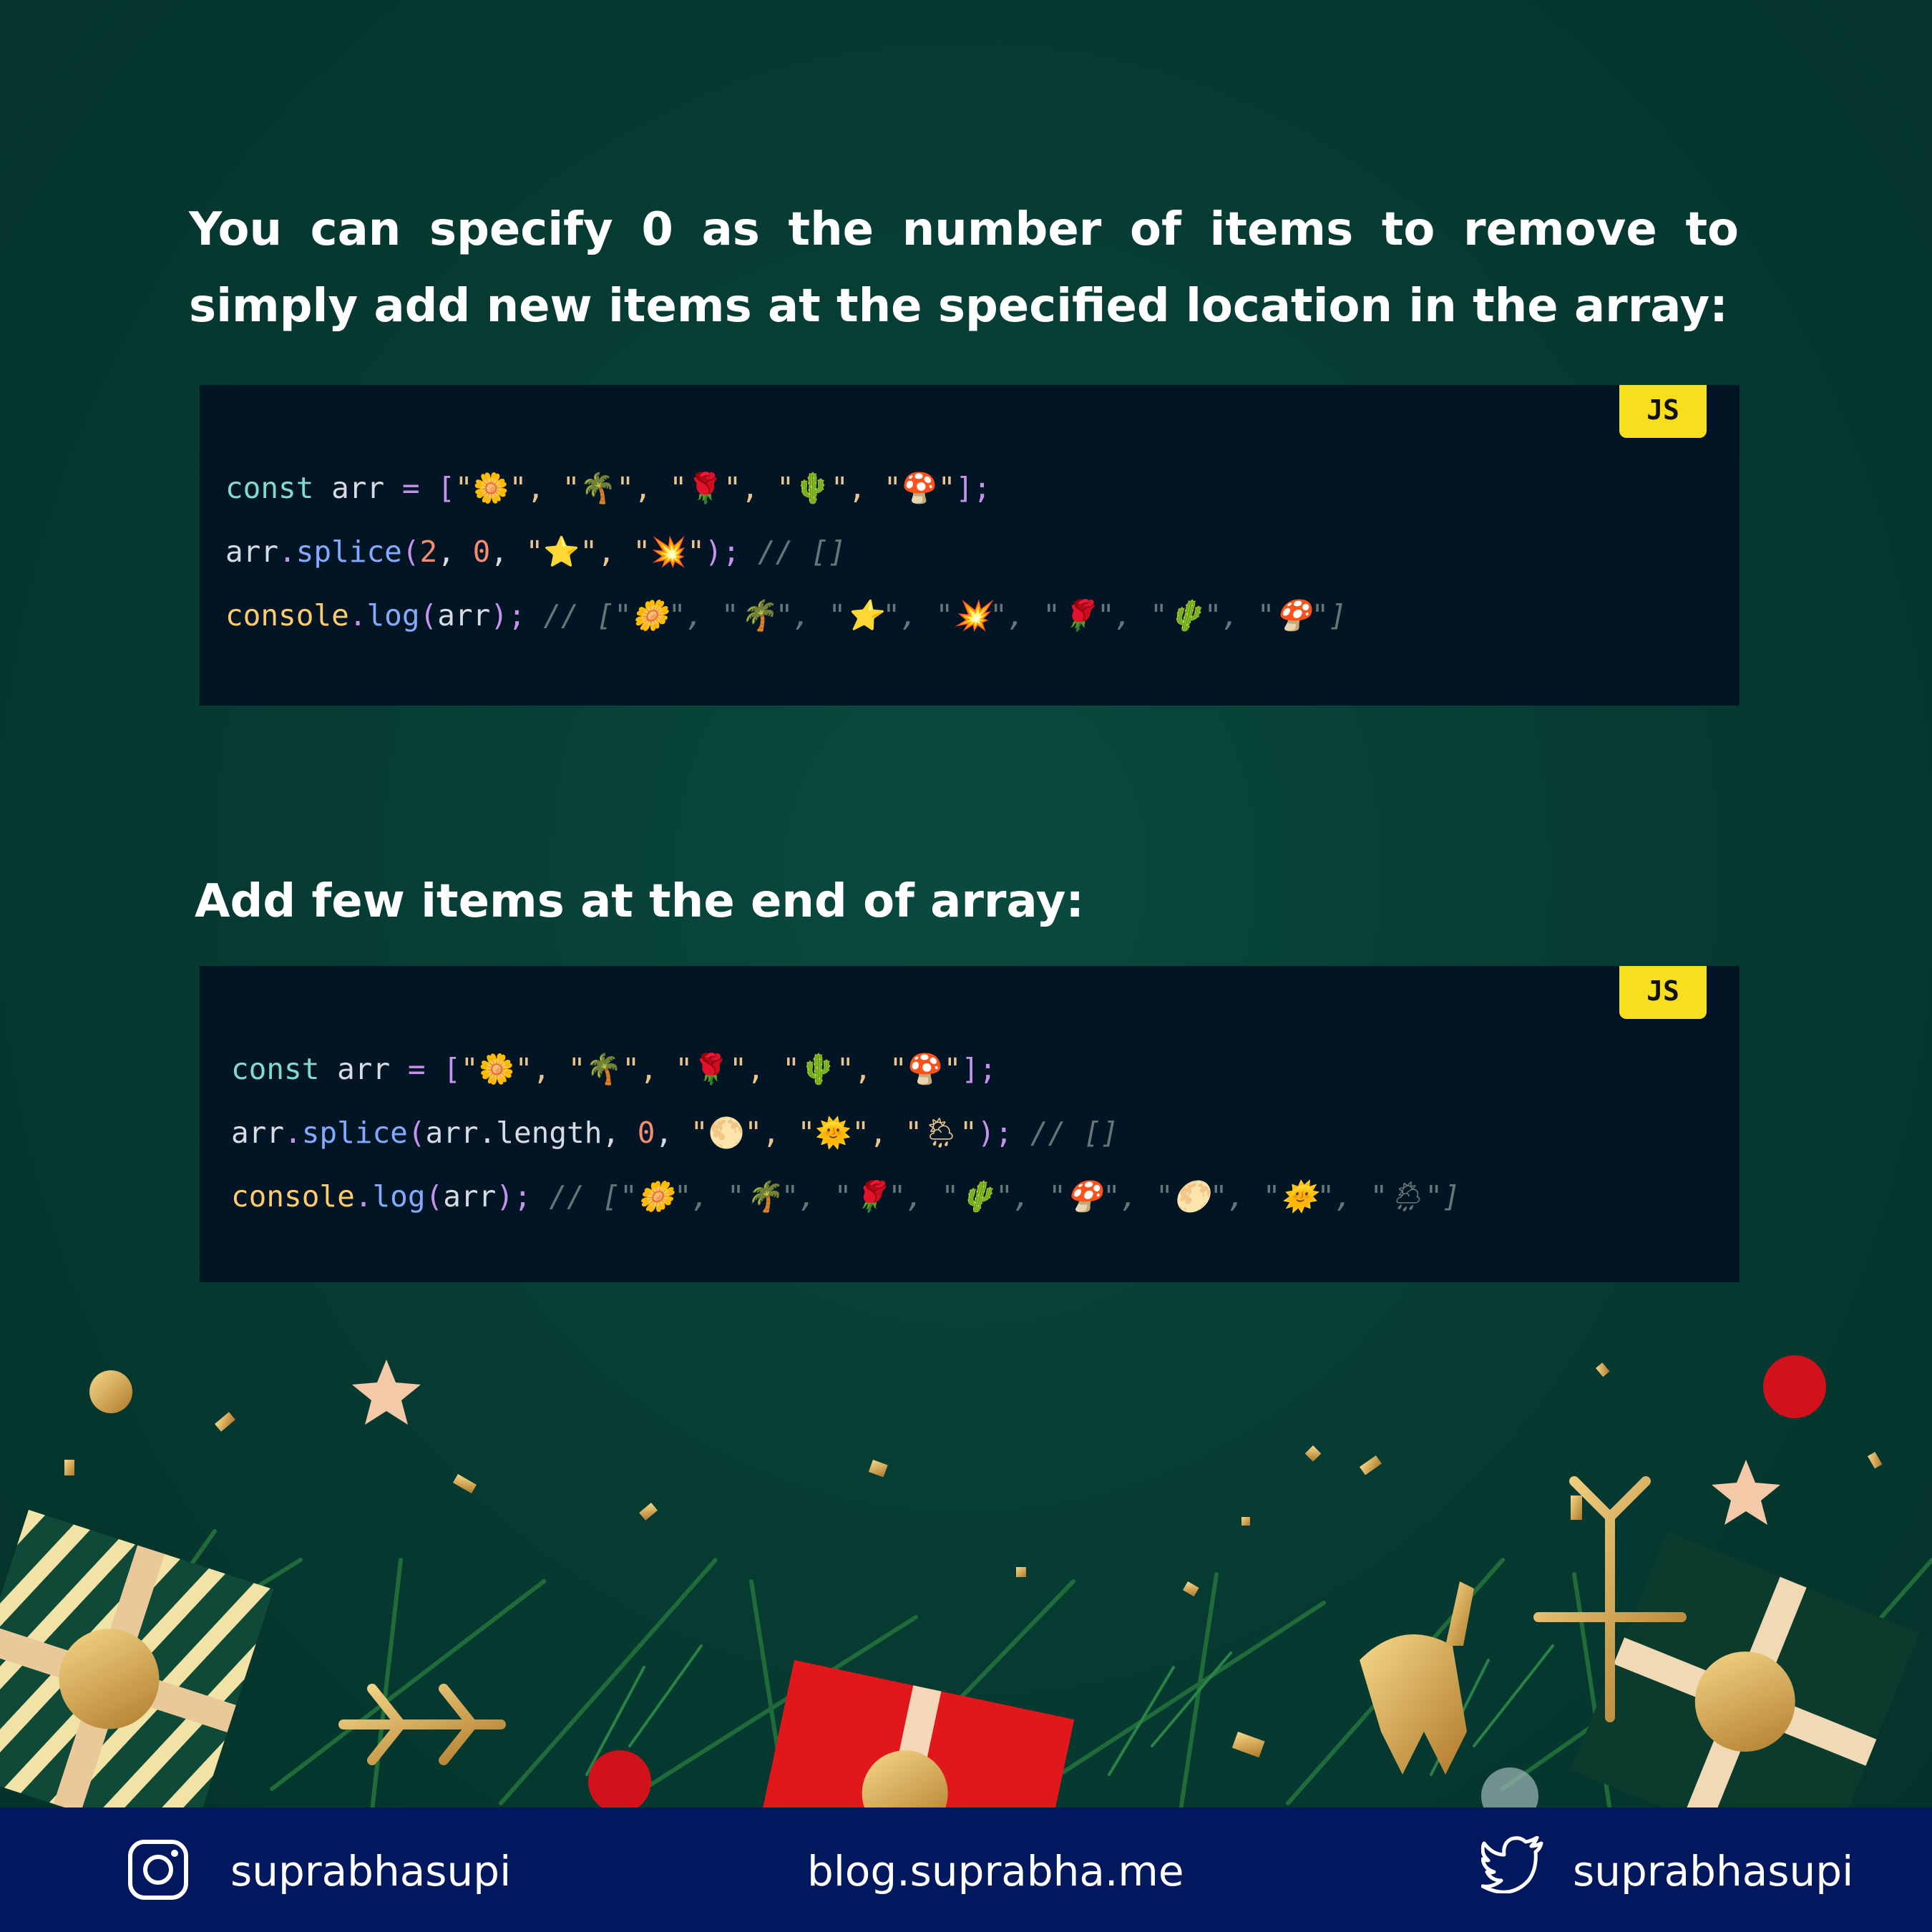  I want to click on code-line-2: arr.splice(2, 0, "⭐", "💥"); // [], so click(786, 552).